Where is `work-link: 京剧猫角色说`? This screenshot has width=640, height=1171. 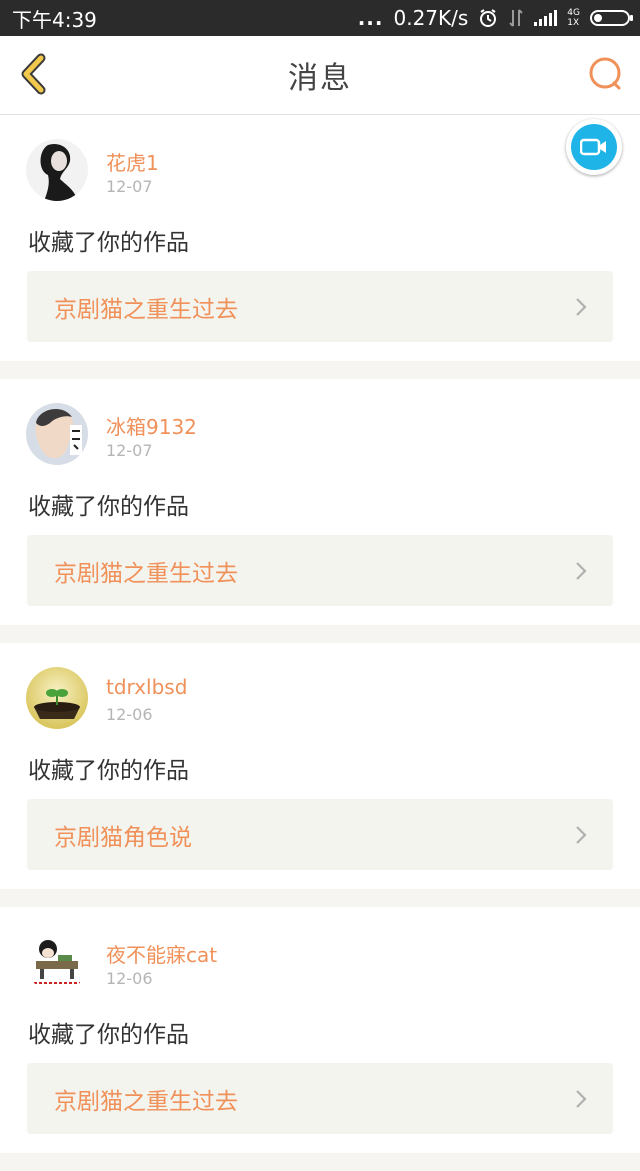 work-link: 京剧猫角色说 is located at coordinates (320, 834).